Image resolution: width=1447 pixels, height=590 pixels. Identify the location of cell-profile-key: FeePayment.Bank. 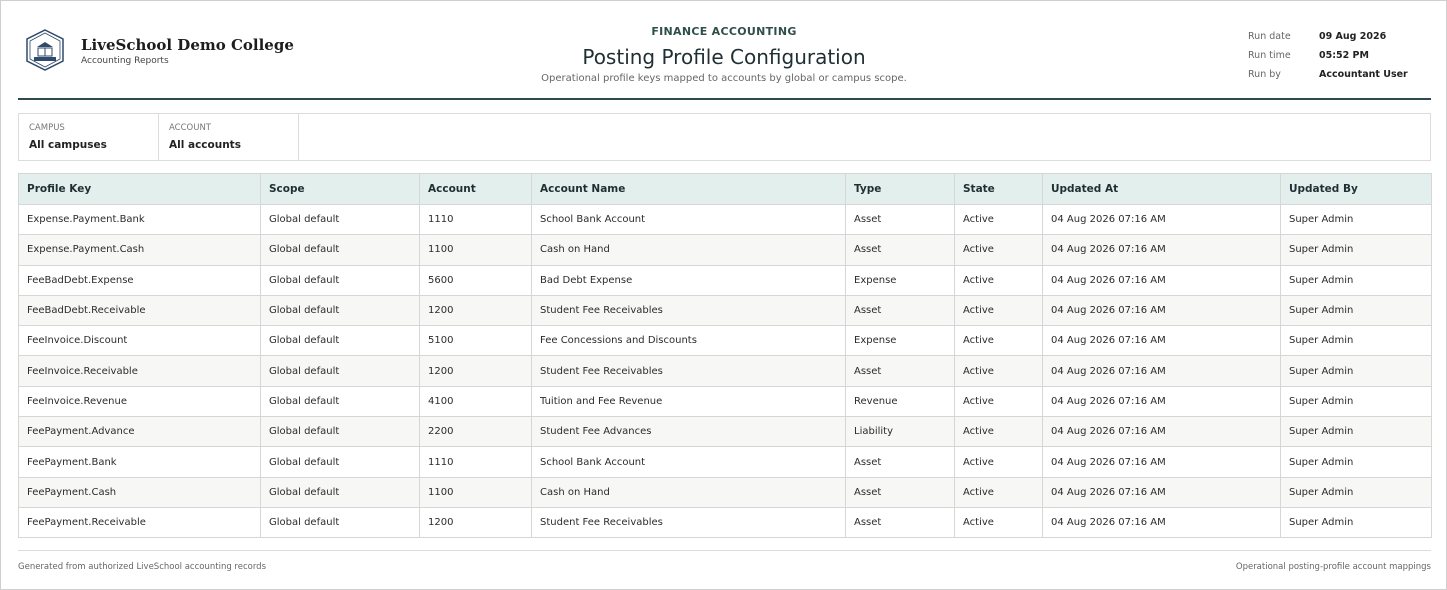
(139, 462).